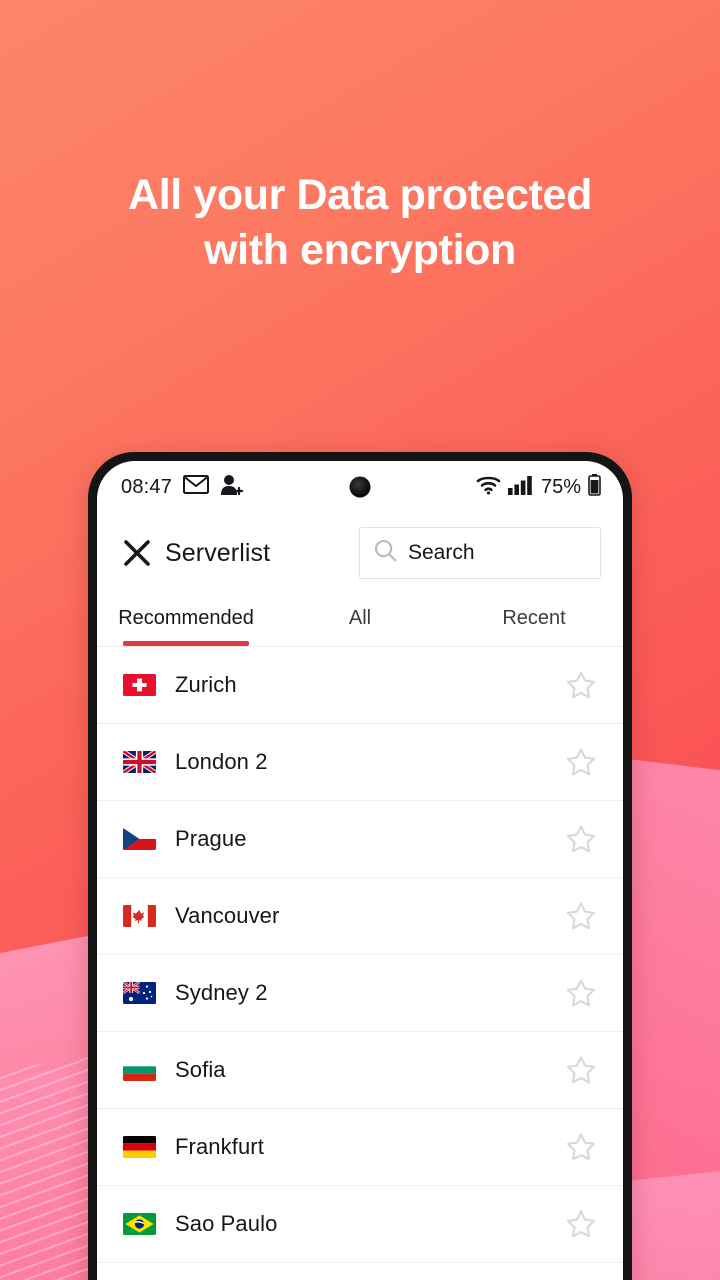  I want to click on status-bar: 08:47 75%, so click(360, 487).